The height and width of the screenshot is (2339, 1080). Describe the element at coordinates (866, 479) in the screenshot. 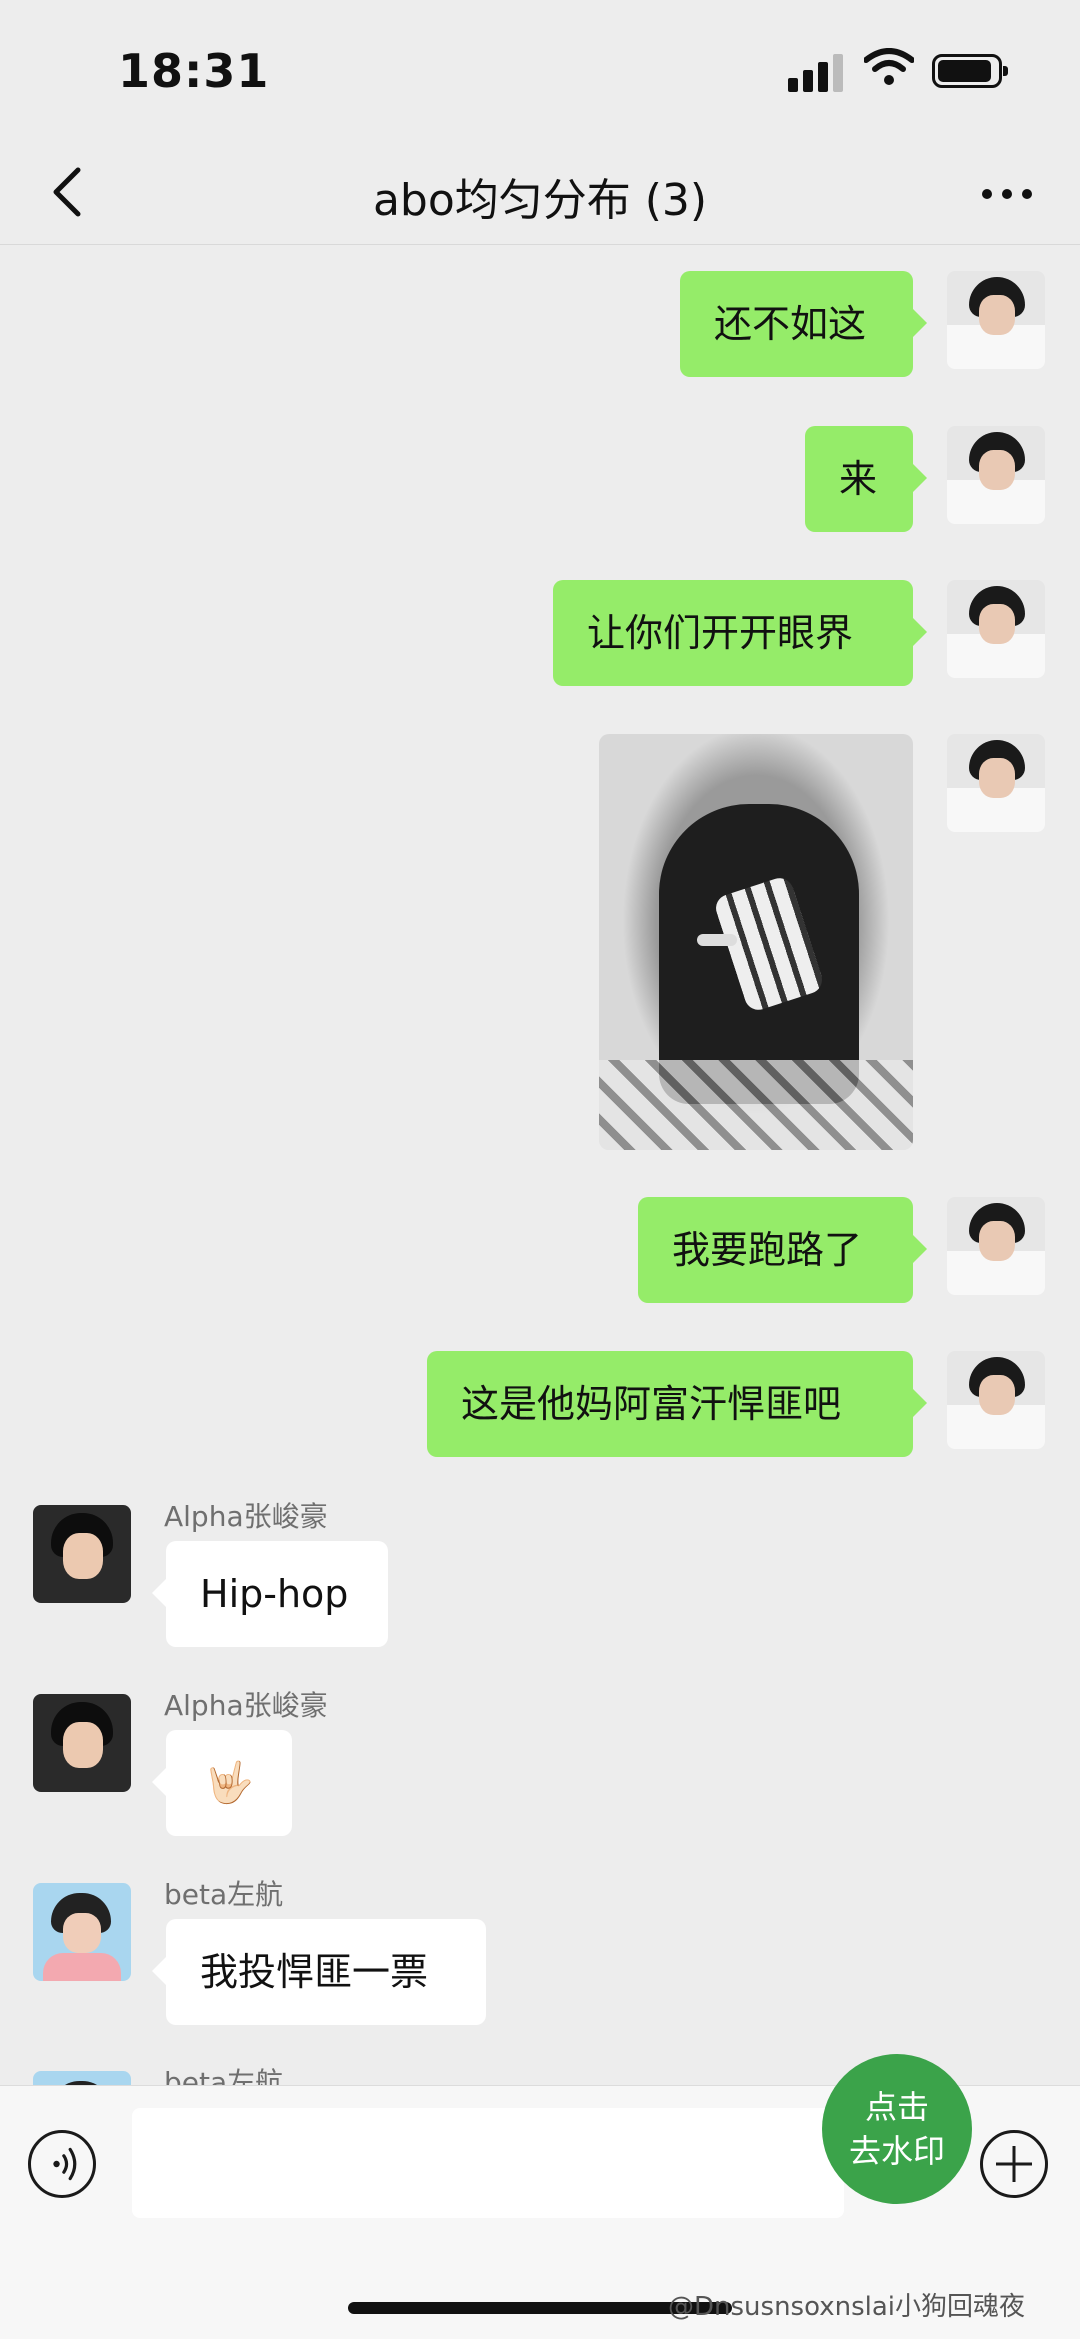

I see `message-bubble-outgoing: 来` at that location.